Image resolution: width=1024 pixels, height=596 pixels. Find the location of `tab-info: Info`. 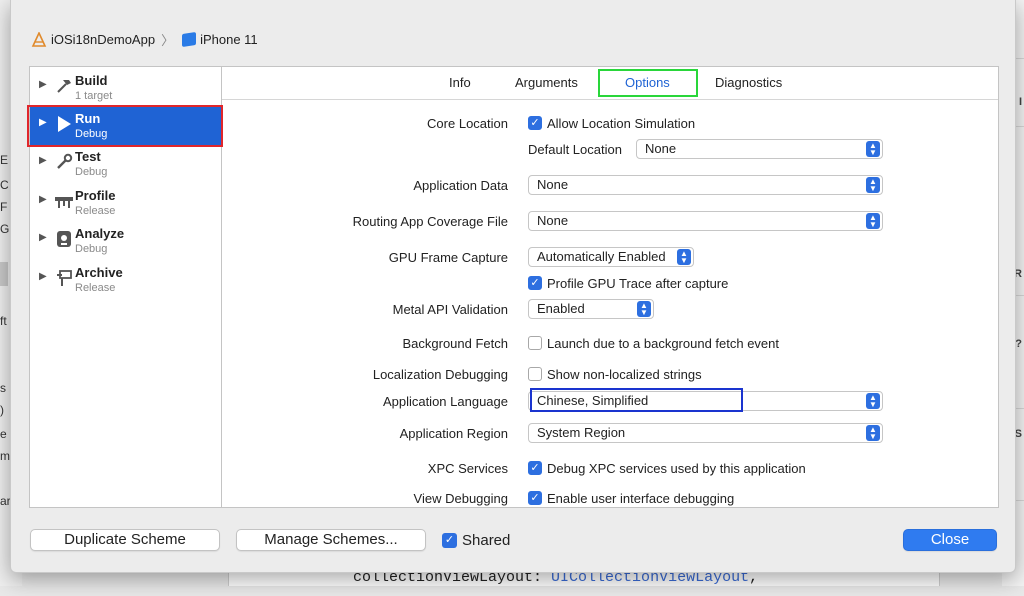

tab-info: Info is located at coordinates (460, 82).